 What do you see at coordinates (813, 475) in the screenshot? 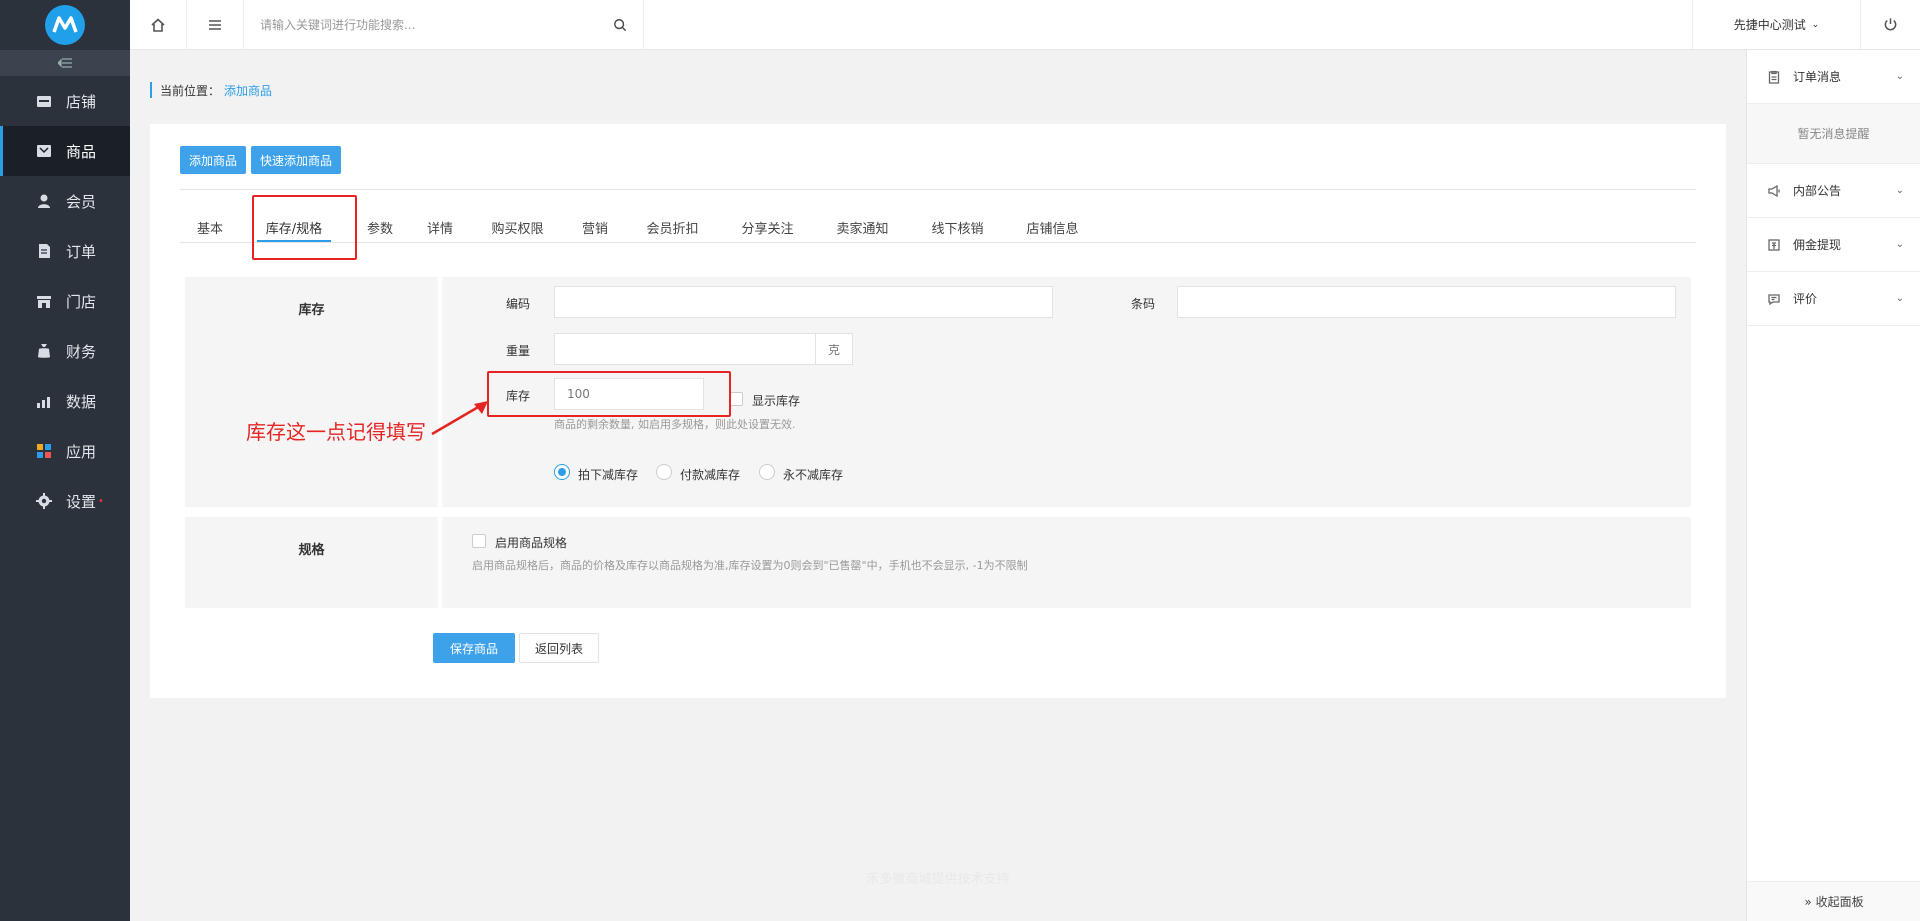
I see `never-reduce-label: 永不减库存` at bounding box center [813, 475].